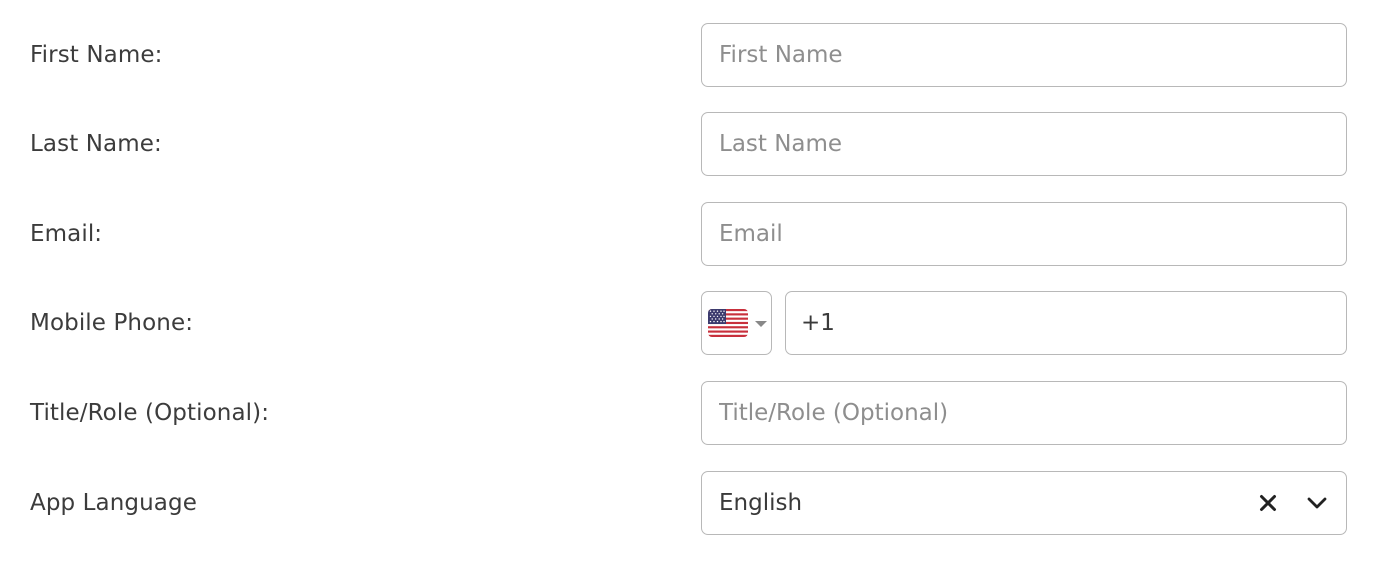 This screenshot has height=566, width=1398. Describe the element at coordinates (761, 503) in the screenshot. I see `app-language-selected-value: English` at that location.